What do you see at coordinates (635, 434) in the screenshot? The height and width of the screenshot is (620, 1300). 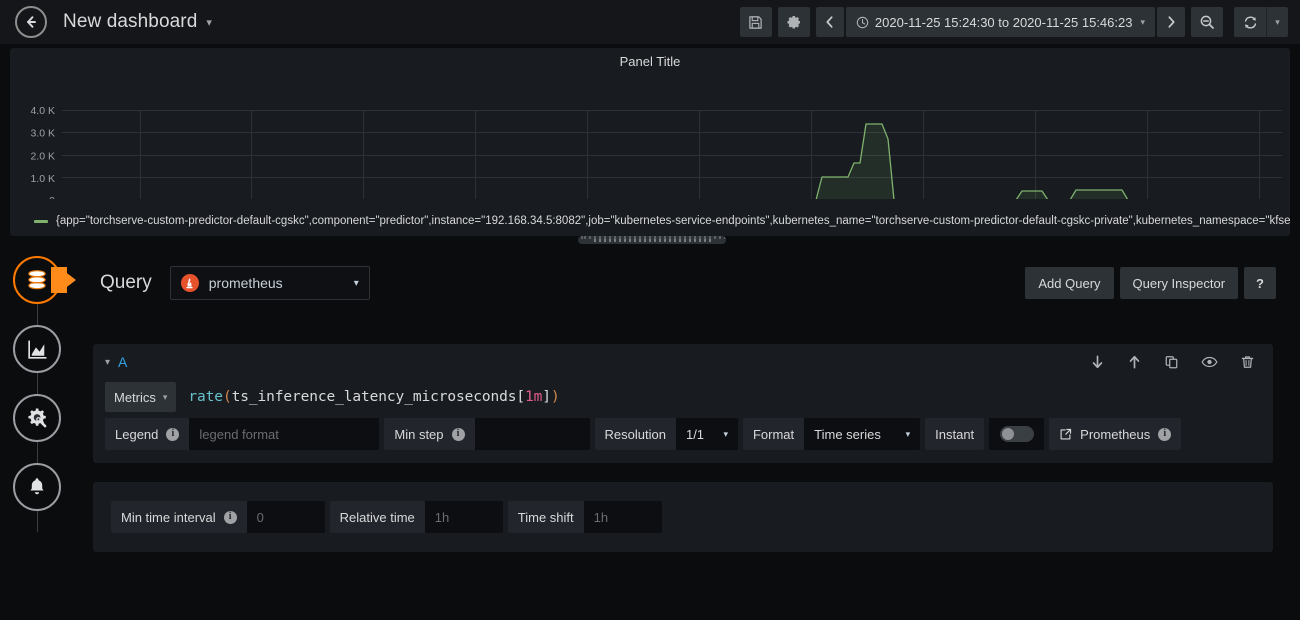 I see `resolution-field-label: Resolution` at bounding box center [635, 434].